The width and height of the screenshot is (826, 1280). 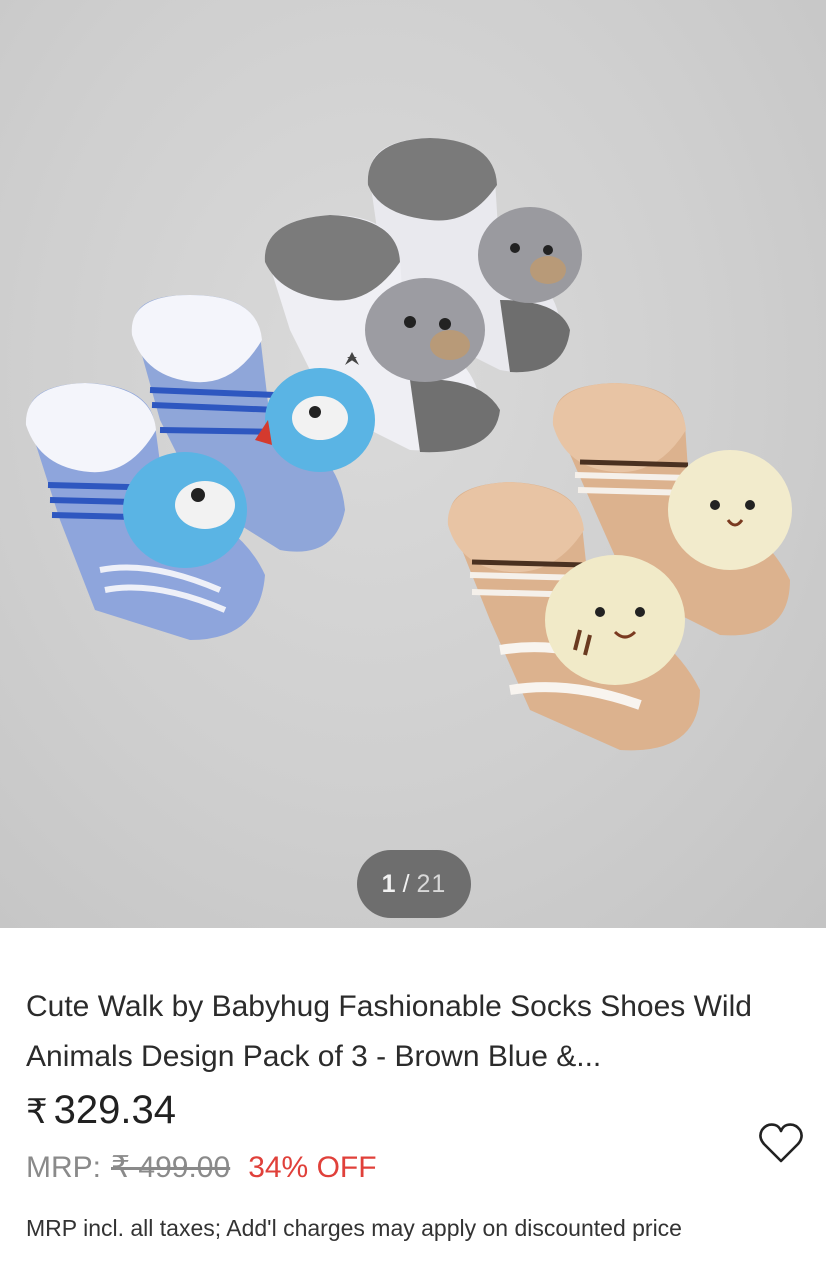 I want to click on discount-badge: 34% OFF, so click(x=312, y=1167).